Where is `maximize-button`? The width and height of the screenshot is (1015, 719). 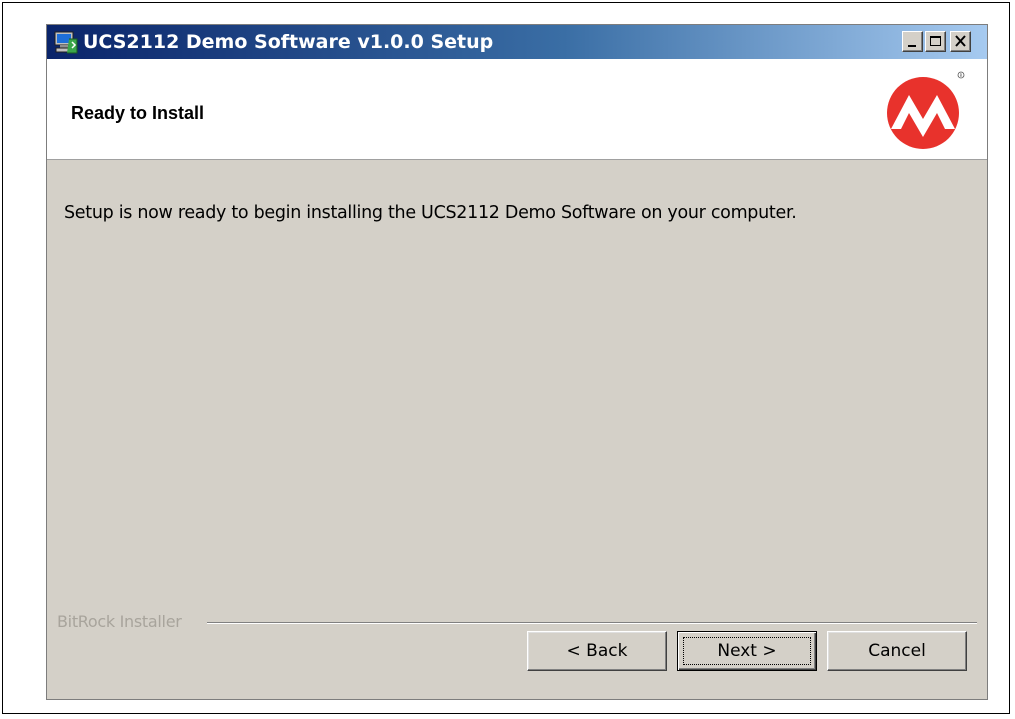 maximize-button is located at coordinates (935, 41).